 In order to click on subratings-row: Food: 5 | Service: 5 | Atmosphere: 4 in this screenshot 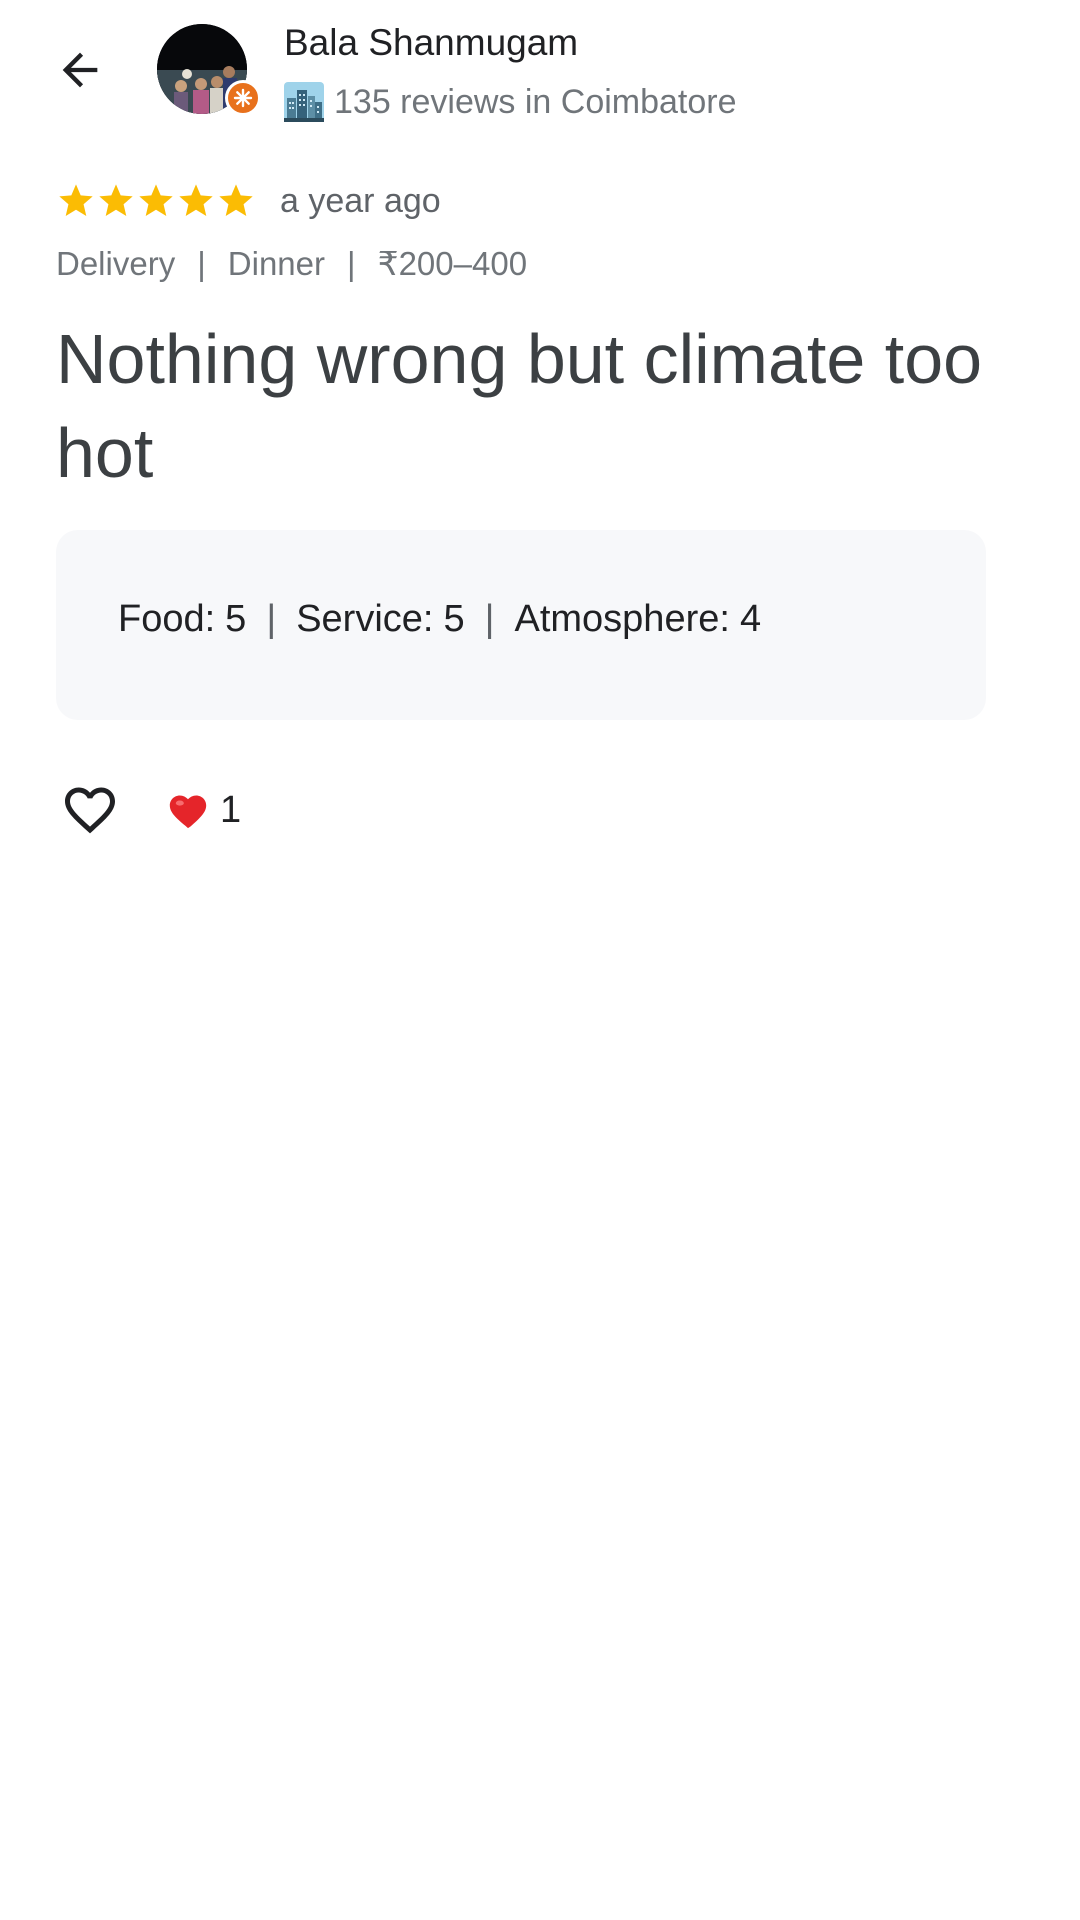, I will do `click(439, 619)`.